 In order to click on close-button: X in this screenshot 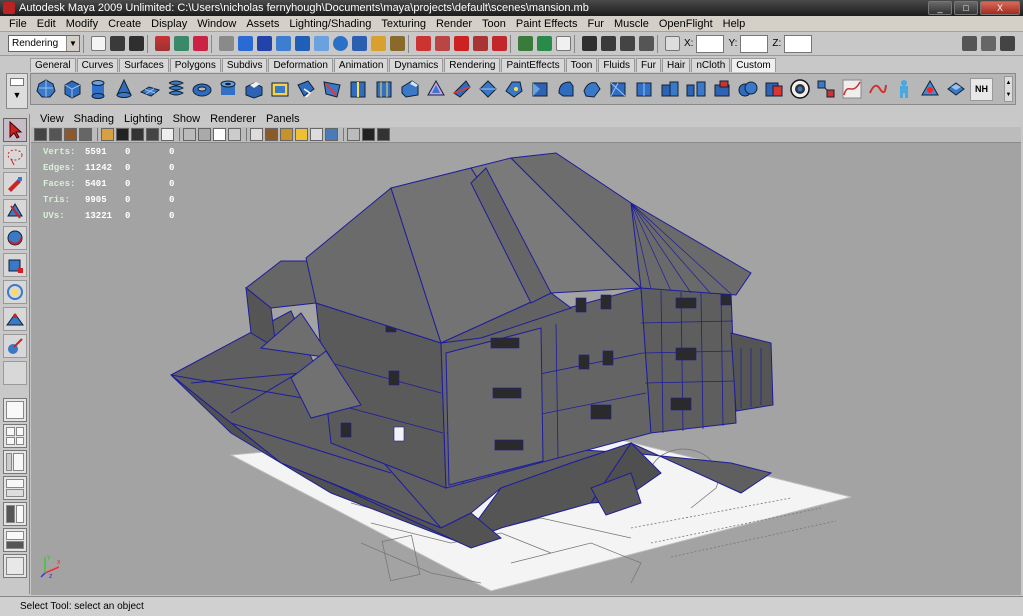, I will do `click(1000, 8)`.